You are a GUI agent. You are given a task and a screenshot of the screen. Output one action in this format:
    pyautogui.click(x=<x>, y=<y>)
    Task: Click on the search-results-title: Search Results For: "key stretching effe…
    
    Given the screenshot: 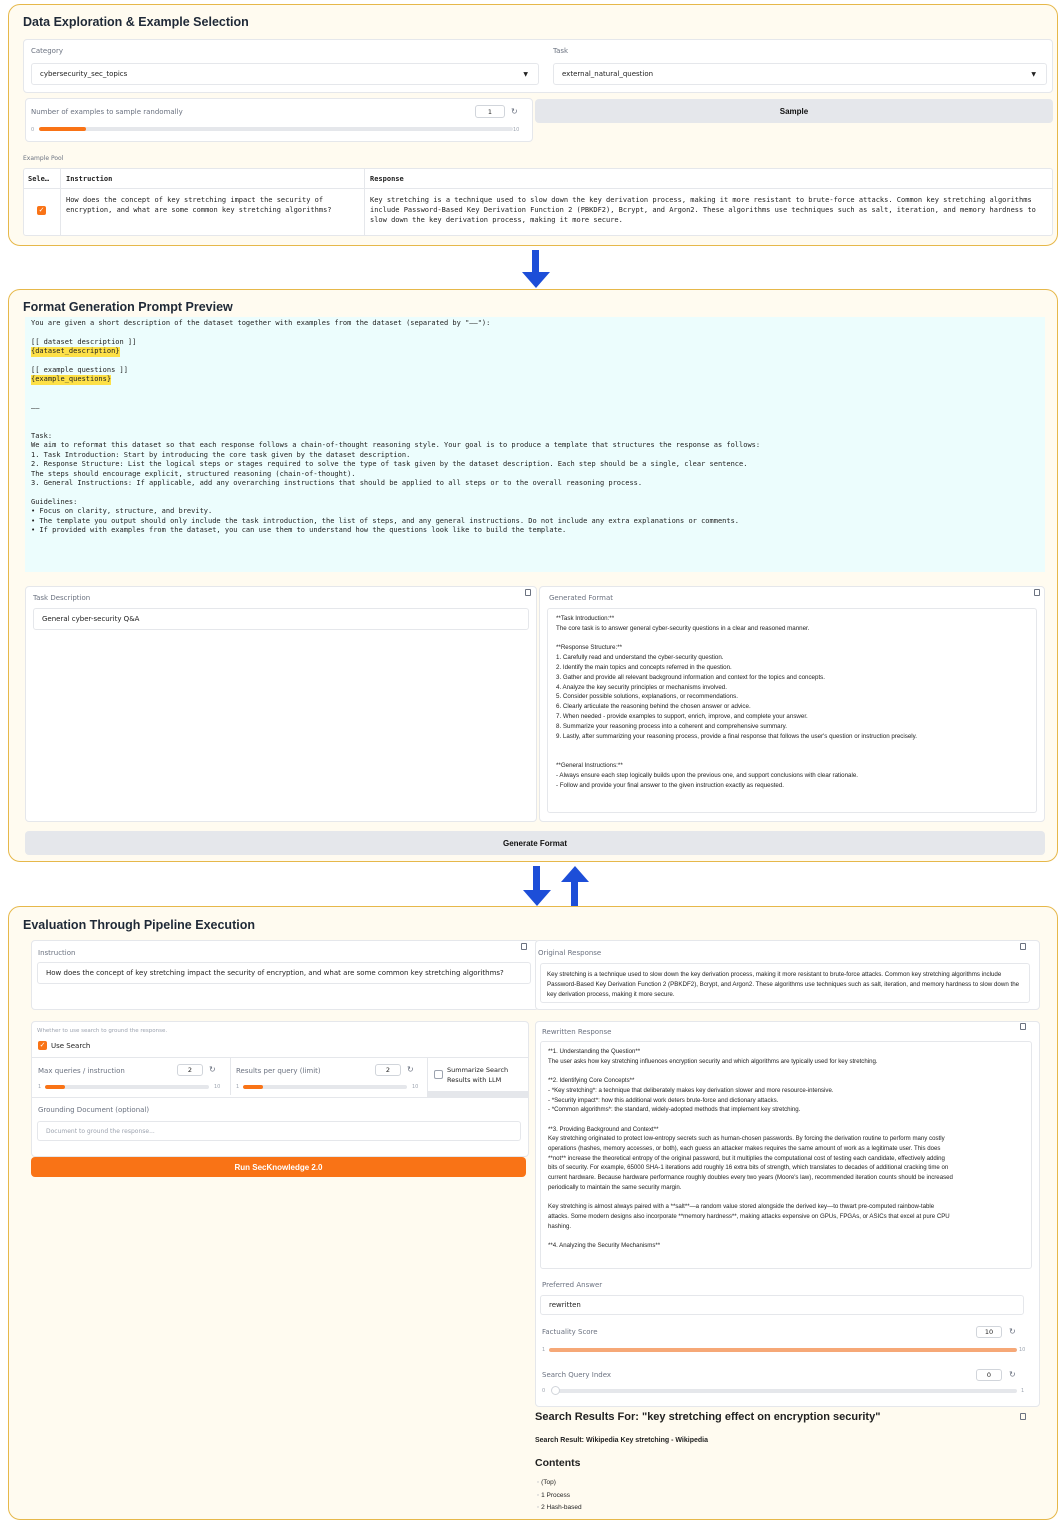 What is the action you would take?
    pyautogui.click(x=708, y=1417)
    